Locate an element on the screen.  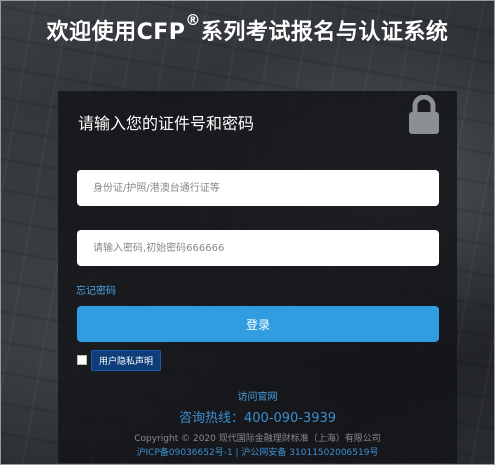
copyright-text: Copyright © 2020 现代国际金融理财标准（上海）有限公司 is located at coordinates (257, 439).